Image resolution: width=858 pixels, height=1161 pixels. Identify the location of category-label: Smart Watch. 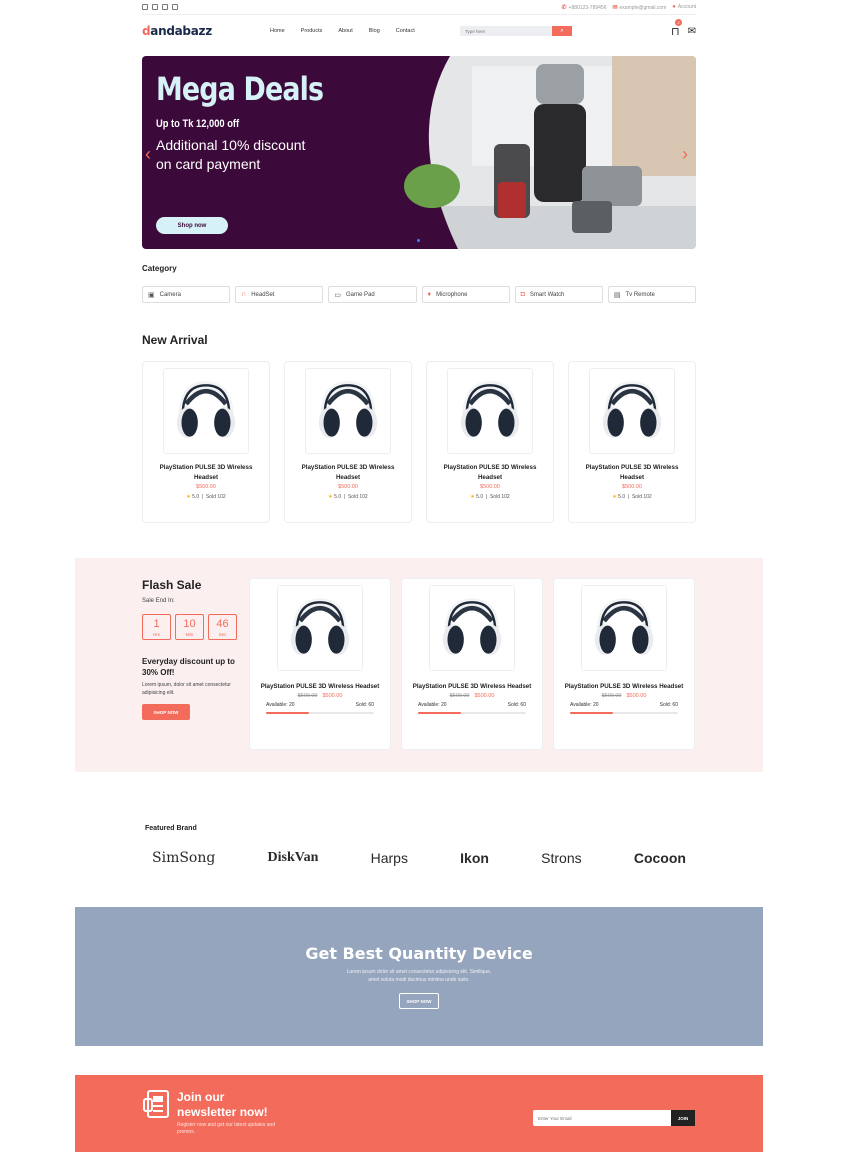
(547, 294).